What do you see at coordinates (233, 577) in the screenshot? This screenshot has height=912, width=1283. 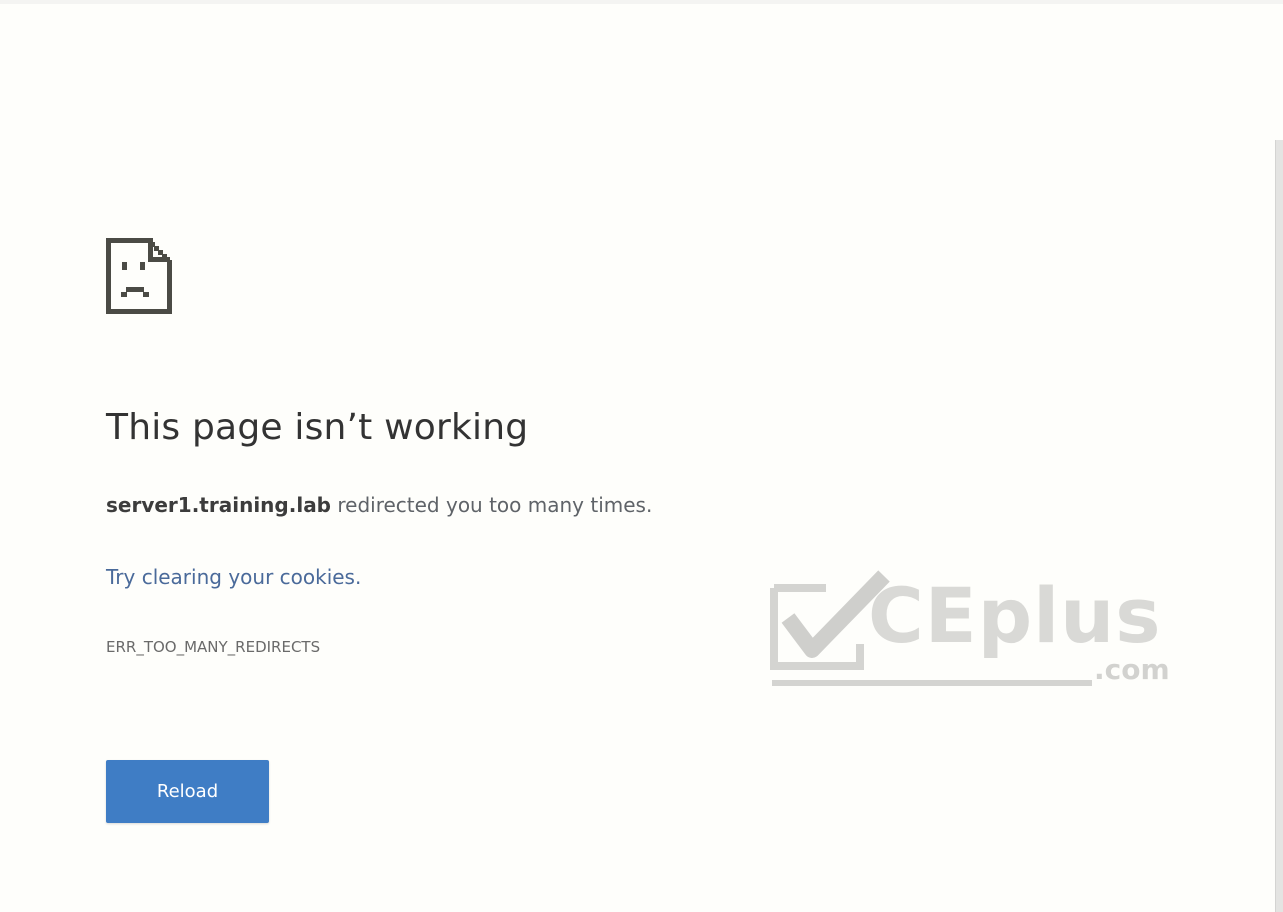 I see `clear-cookies-link: Try clearing your cookies.` at bounding box center [233, 577].